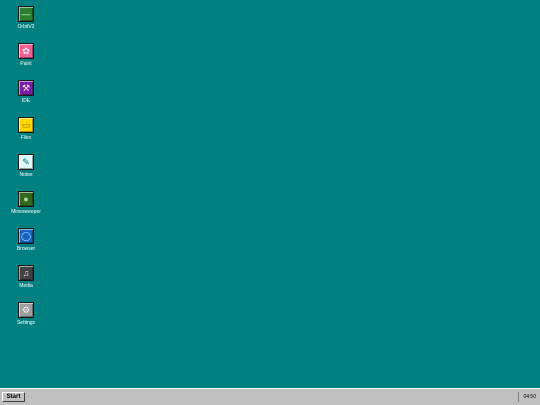 The image size is (540, 405). What do you see at coordinates (26, 249) in the screenshot?
I see `desktop-icon-label: Browser` at bounding box center [26, 249].